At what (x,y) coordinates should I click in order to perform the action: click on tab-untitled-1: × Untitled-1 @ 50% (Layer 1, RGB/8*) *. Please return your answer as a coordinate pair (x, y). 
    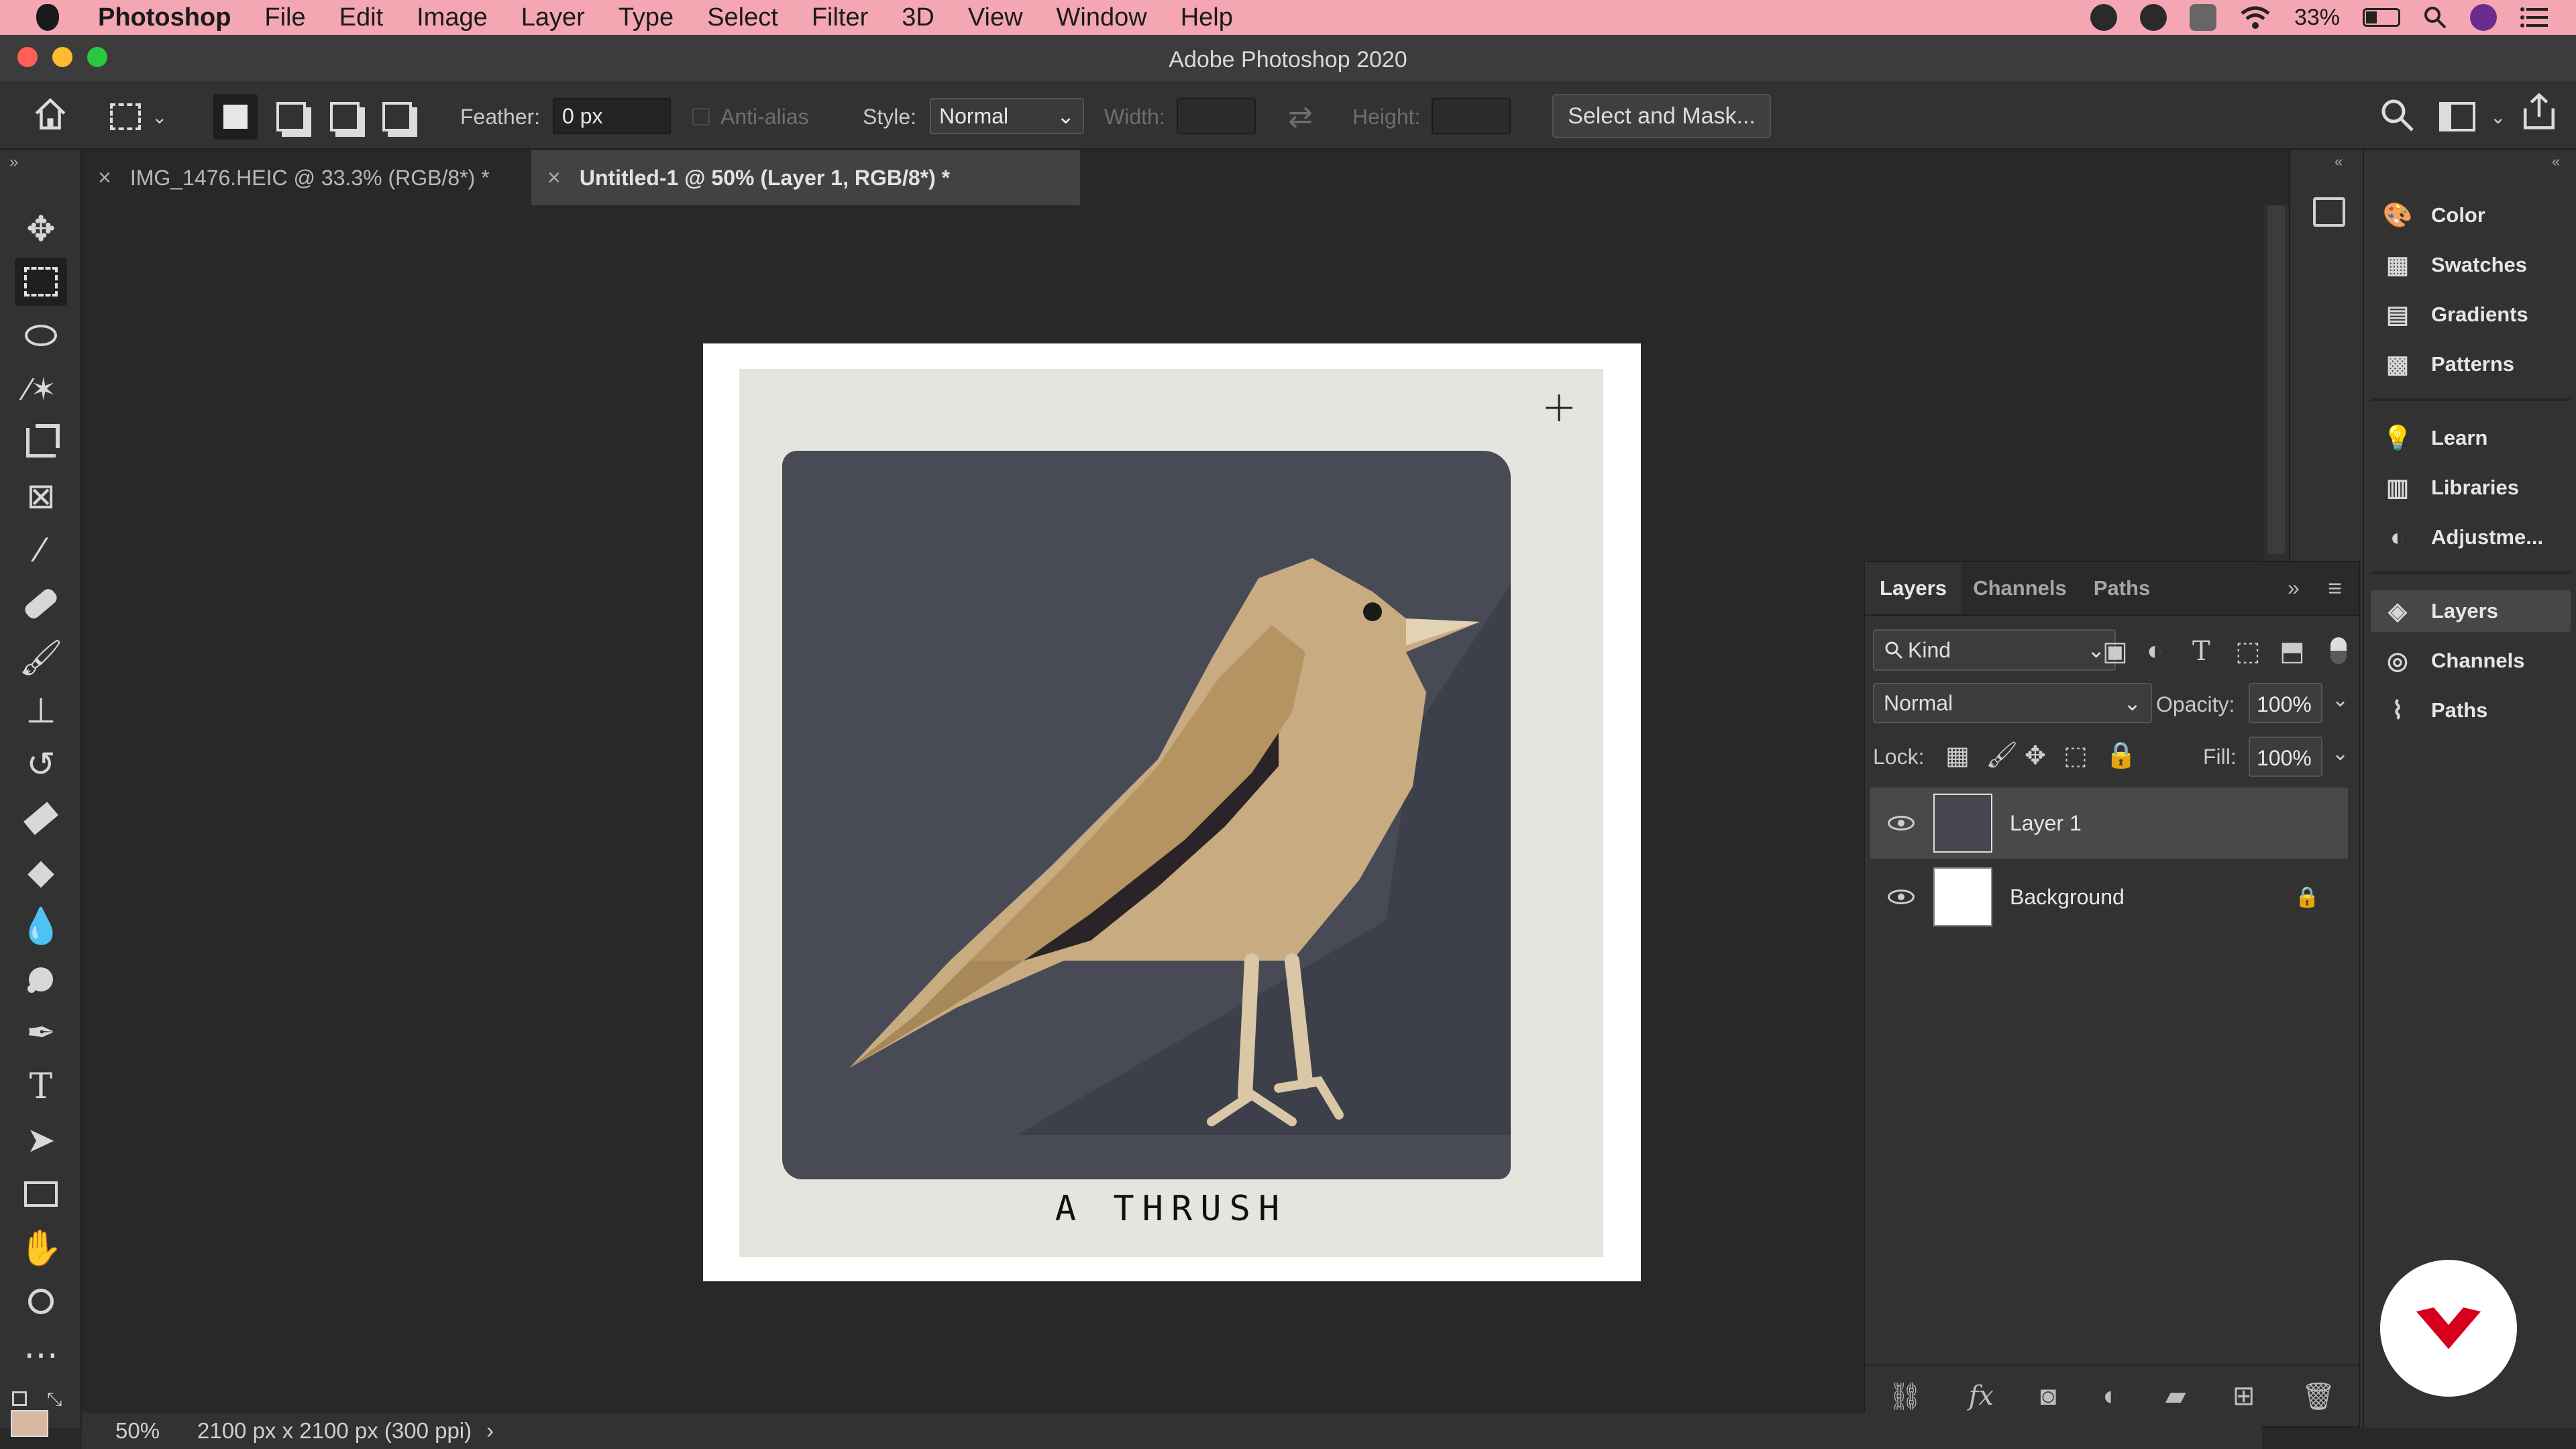
    Looking at the image, I should click on (805, 177).